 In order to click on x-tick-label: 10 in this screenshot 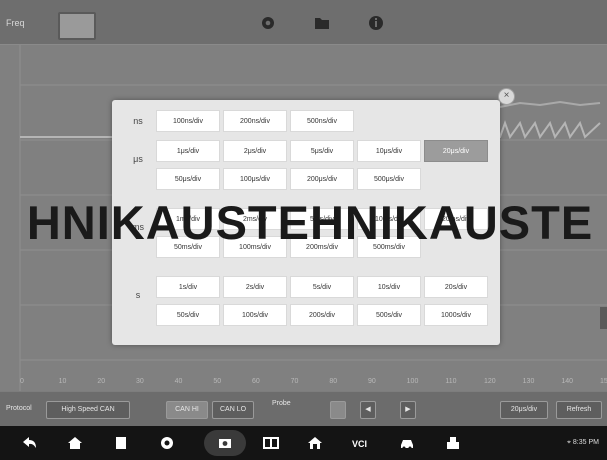, I will do `click(62, 381)`.